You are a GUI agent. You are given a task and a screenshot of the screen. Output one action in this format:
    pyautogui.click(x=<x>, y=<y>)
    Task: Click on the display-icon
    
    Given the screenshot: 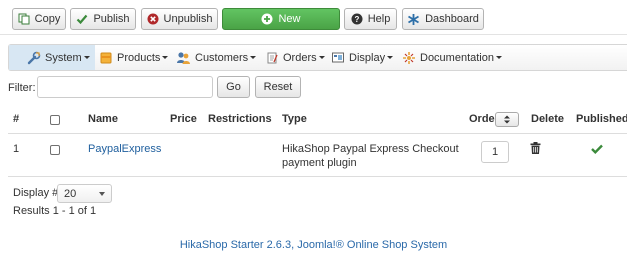 What is the action you would take?
    pyautogui.click(x=338, y=57)
    